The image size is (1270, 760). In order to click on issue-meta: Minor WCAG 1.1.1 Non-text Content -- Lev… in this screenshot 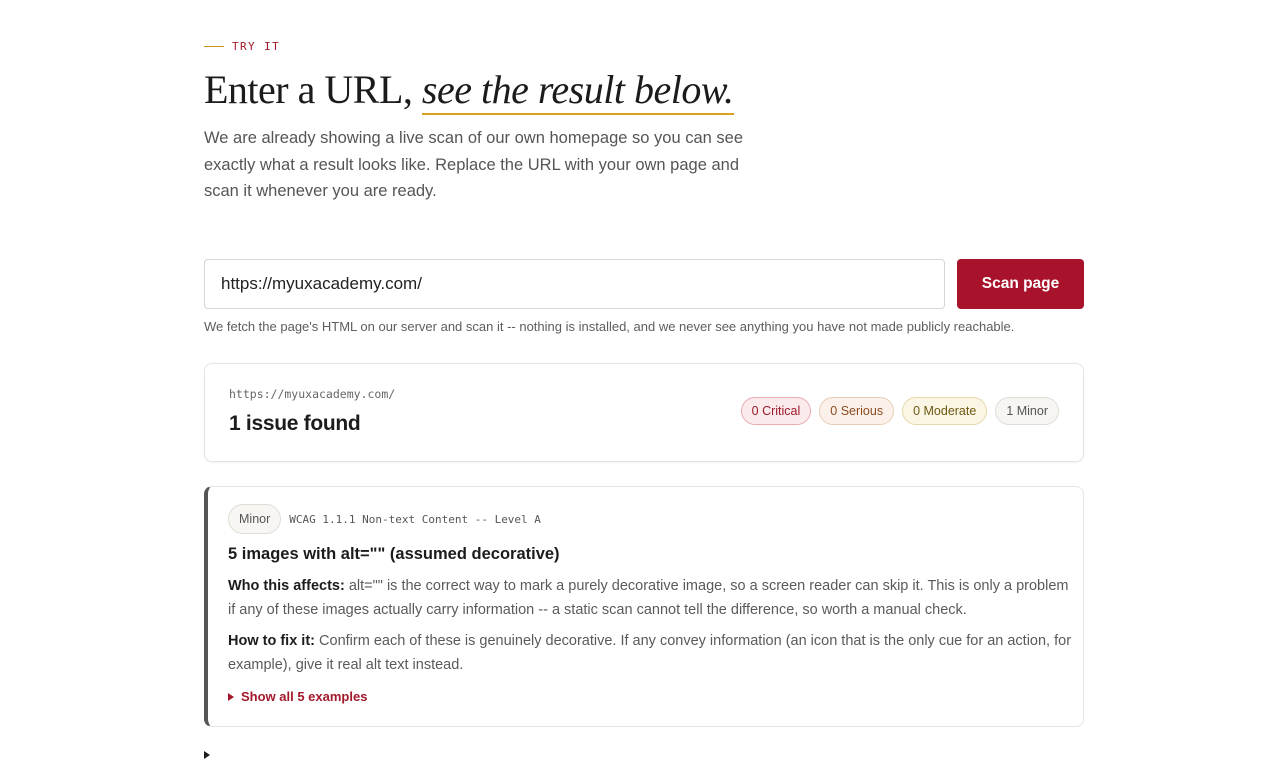, I will do `click(384, 519)`.